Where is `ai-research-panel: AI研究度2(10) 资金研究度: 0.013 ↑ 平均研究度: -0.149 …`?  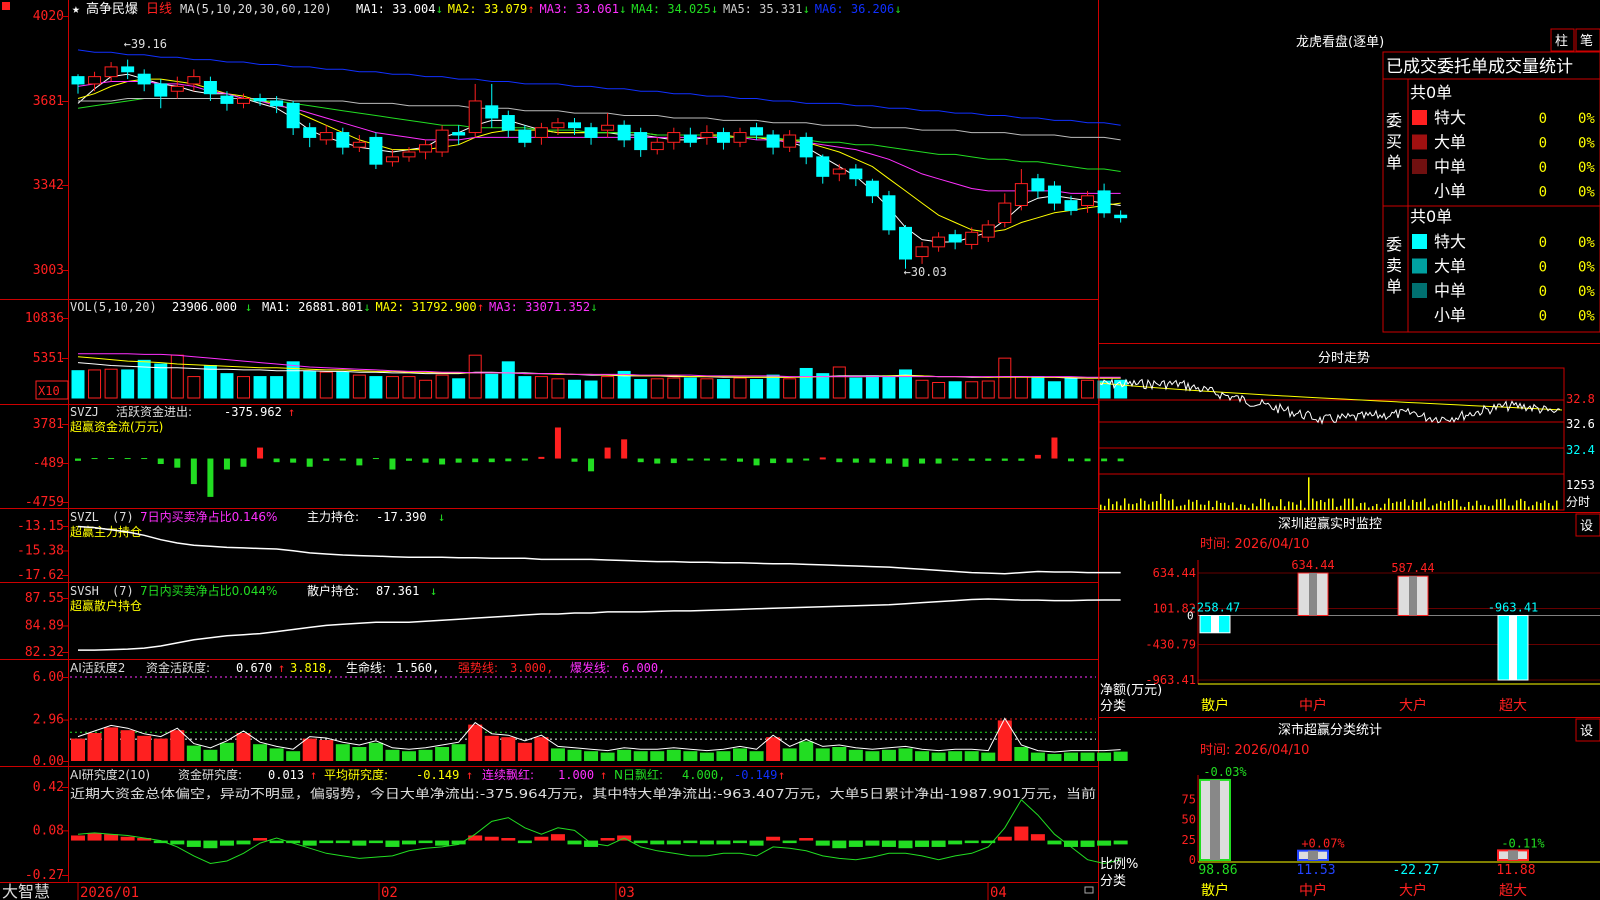 ai-research-panel: AI研究度2(10) 资金研究度: 0.013 ↑ 平均研究度: -0.149 … is located at coordinates (576, 825).